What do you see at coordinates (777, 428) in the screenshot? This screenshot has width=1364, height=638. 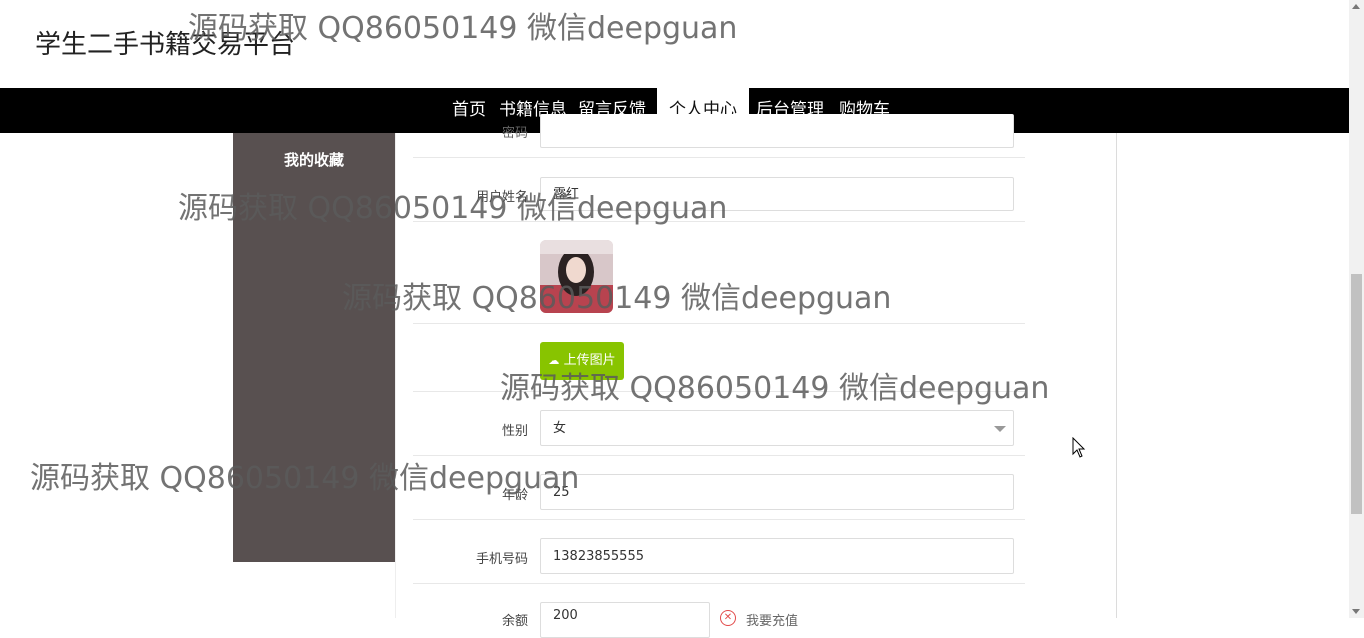 I see `gender-select: 女` at bounding box center [777, 428].